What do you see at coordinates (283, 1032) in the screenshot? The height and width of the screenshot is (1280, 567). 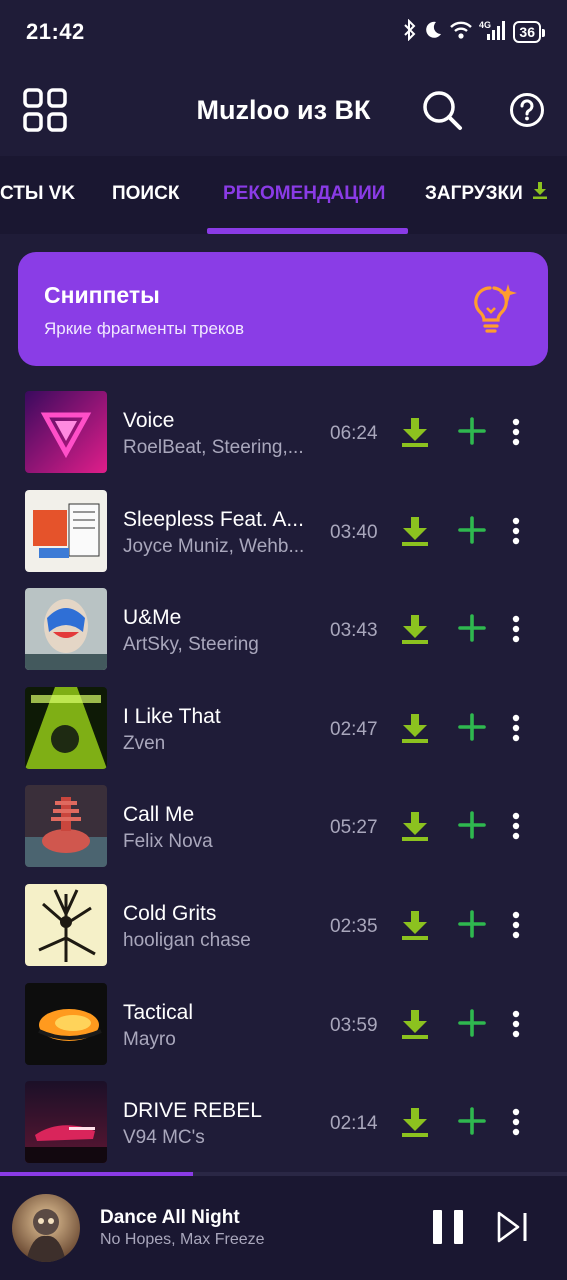 I see `track-row: Tactical Mayro 03:59` at bounding box center [283, 1032].